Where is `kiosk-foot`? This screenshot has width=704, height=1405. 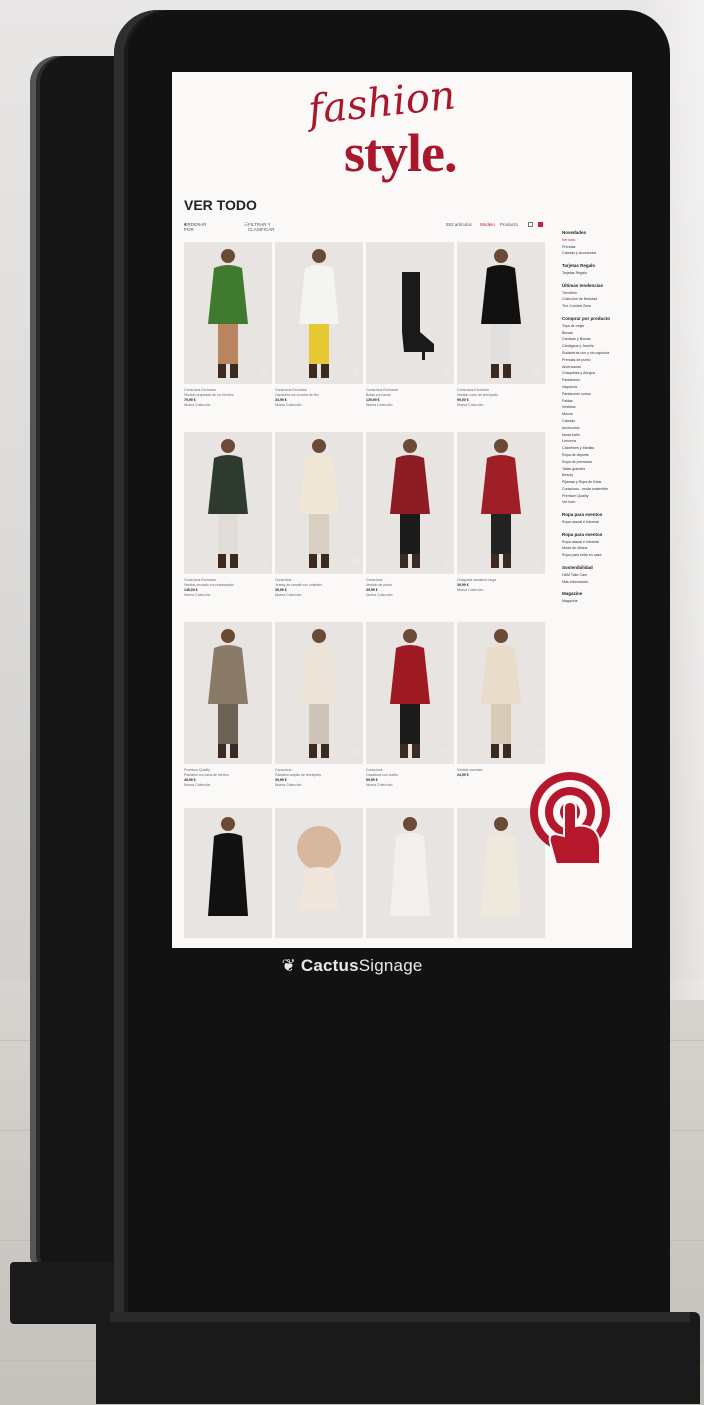 kiosk-foot is located at coordinates (398, 1358).